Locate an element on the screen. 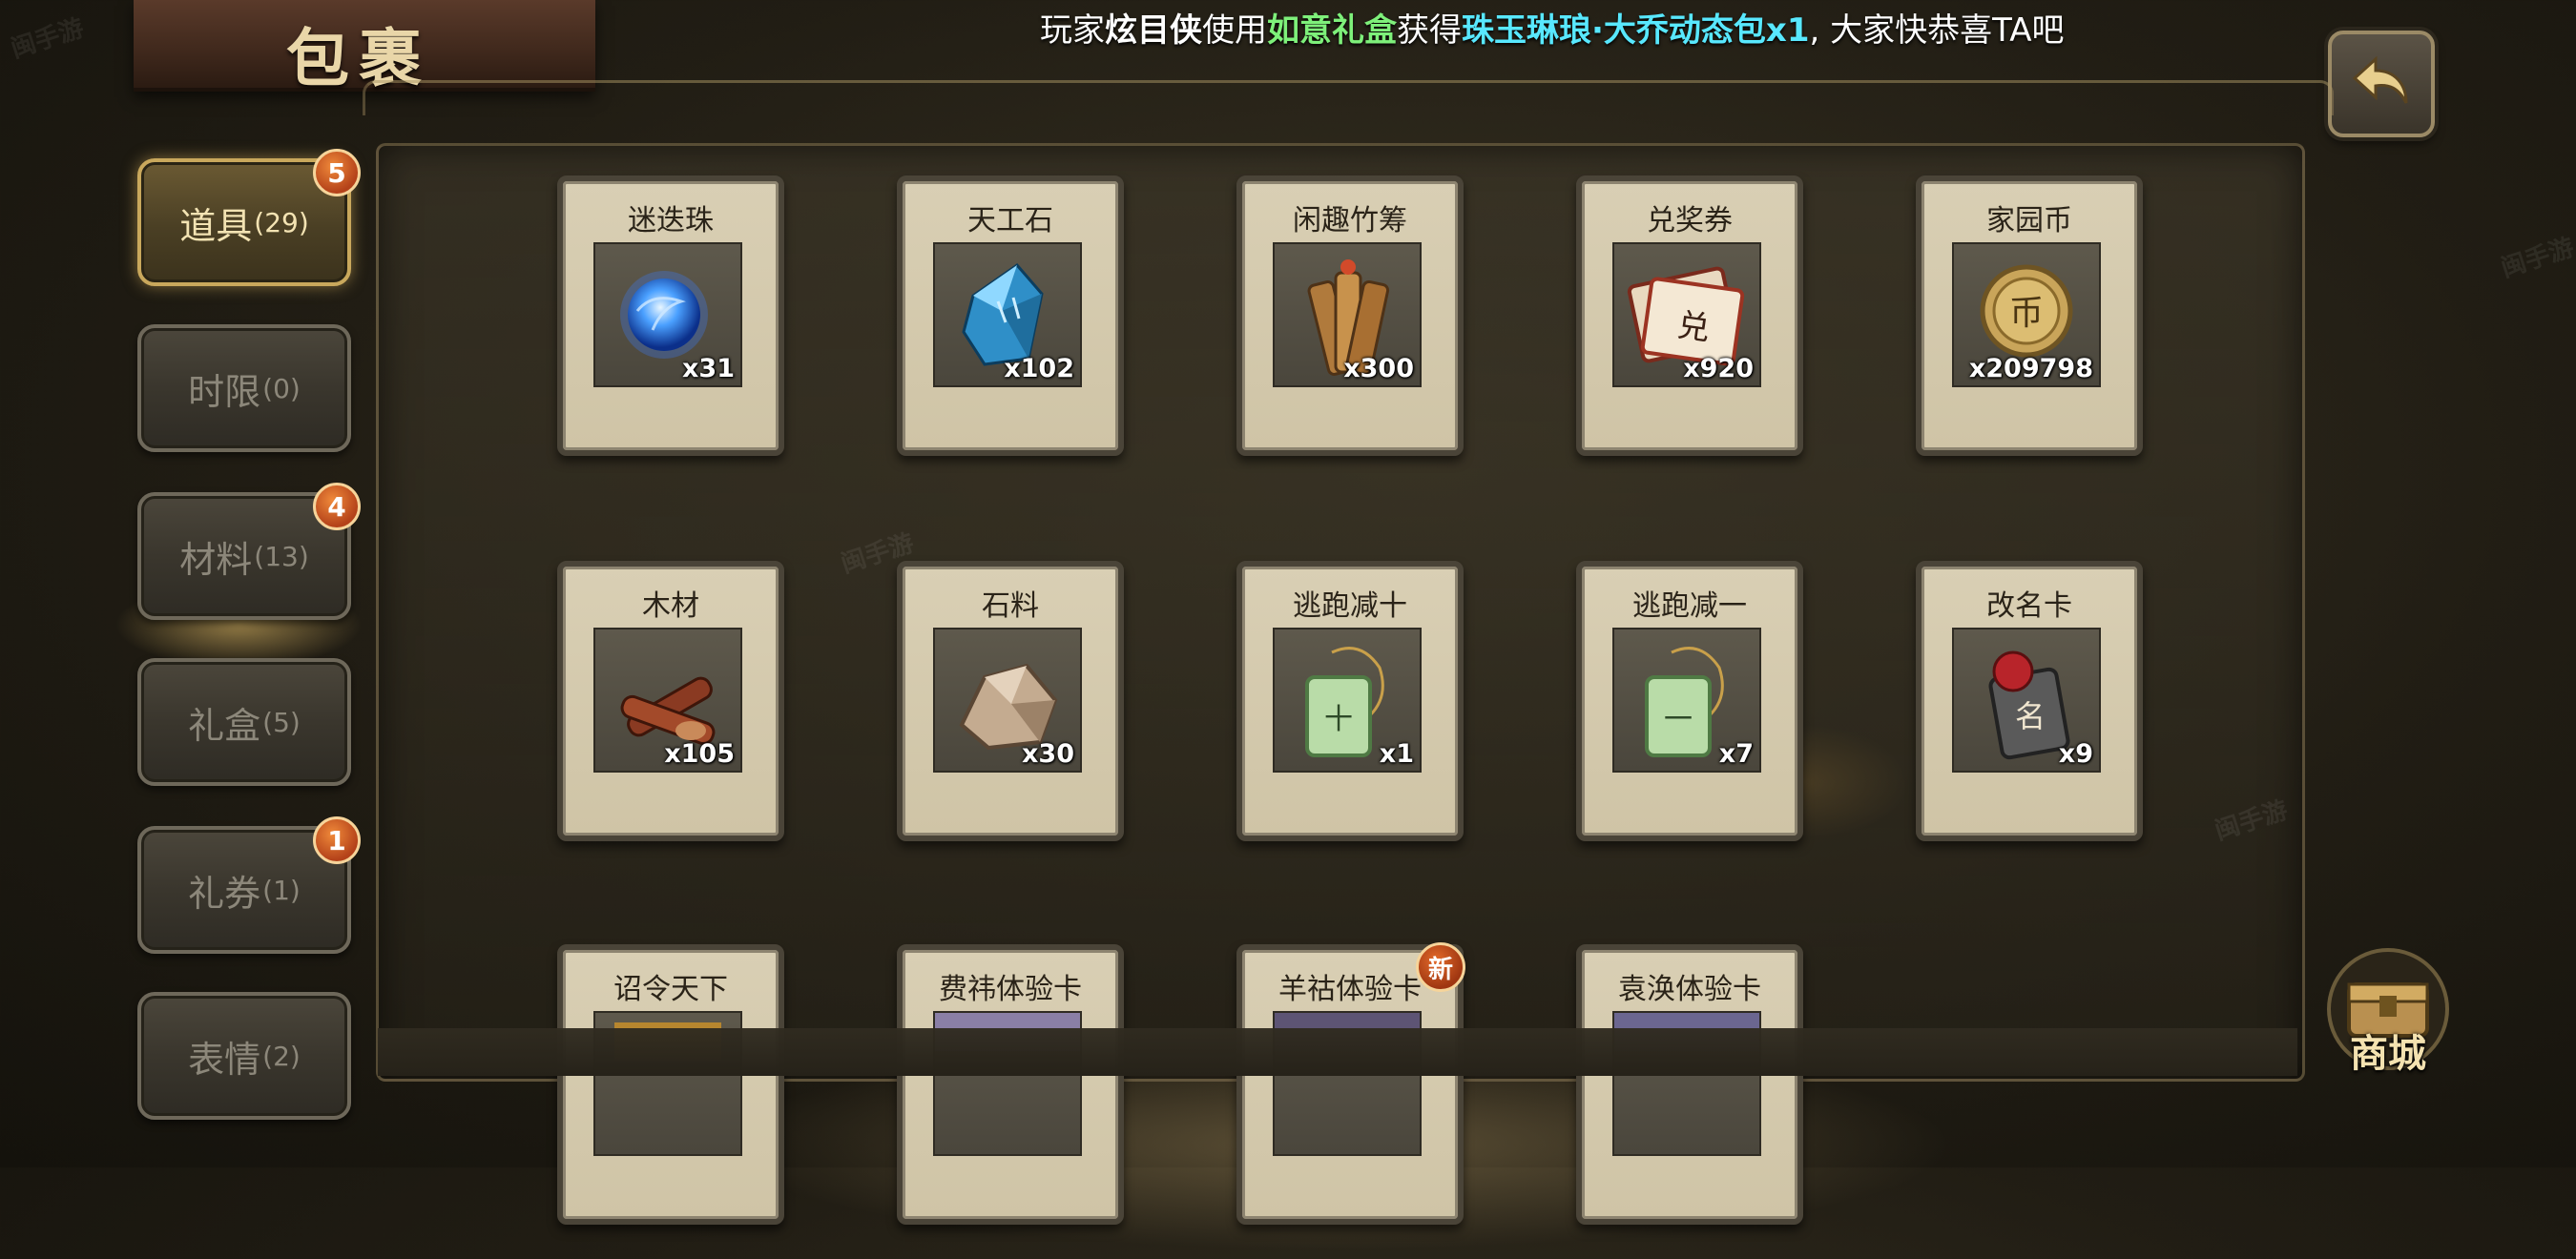 Image resolution: width=2576 pixels, height=1259 pixels. item-card: 兑奖券 兑 x920 is located at coordinates (1689, 315).